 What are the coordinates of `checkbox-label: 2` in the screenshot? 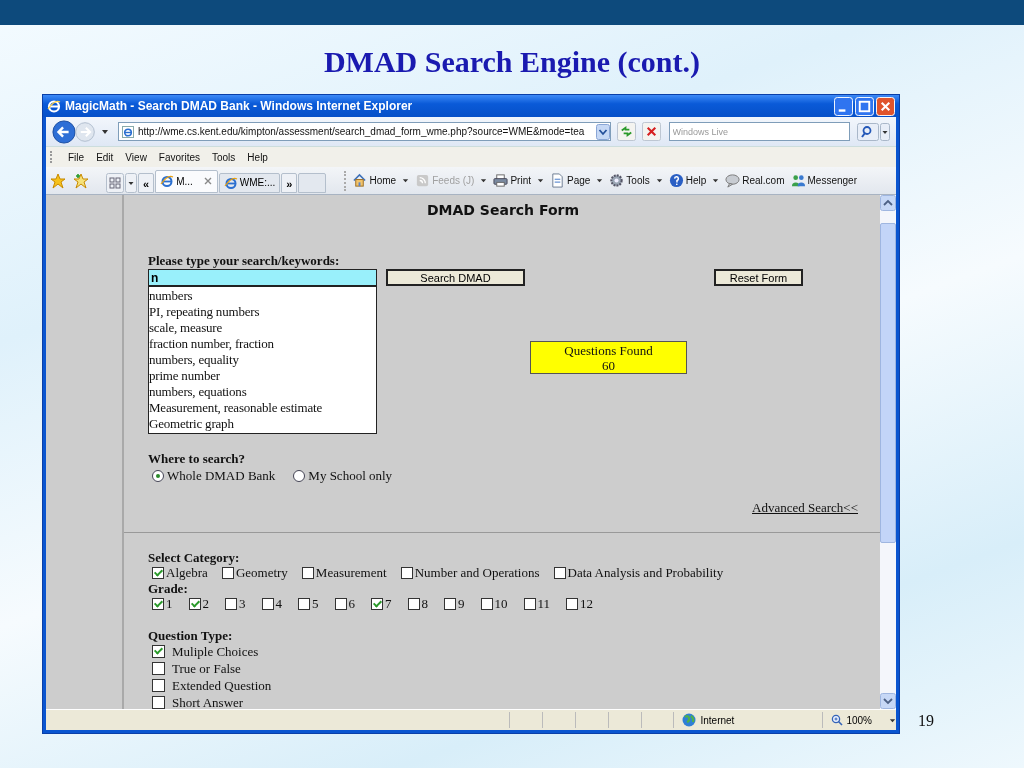 It's located at (205, 604).